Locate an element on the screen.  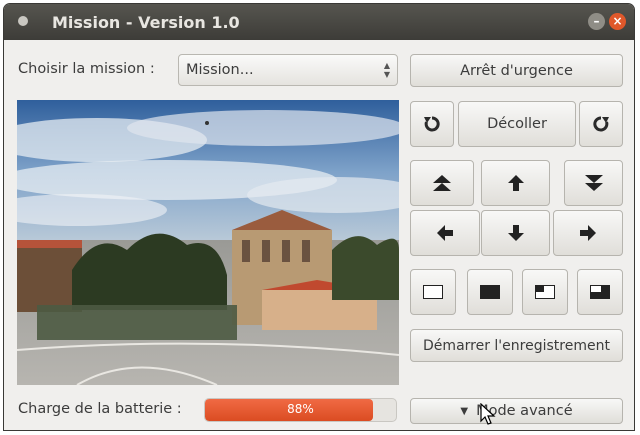
rotate-clockwise-icon is located at coordinates (601, 124).